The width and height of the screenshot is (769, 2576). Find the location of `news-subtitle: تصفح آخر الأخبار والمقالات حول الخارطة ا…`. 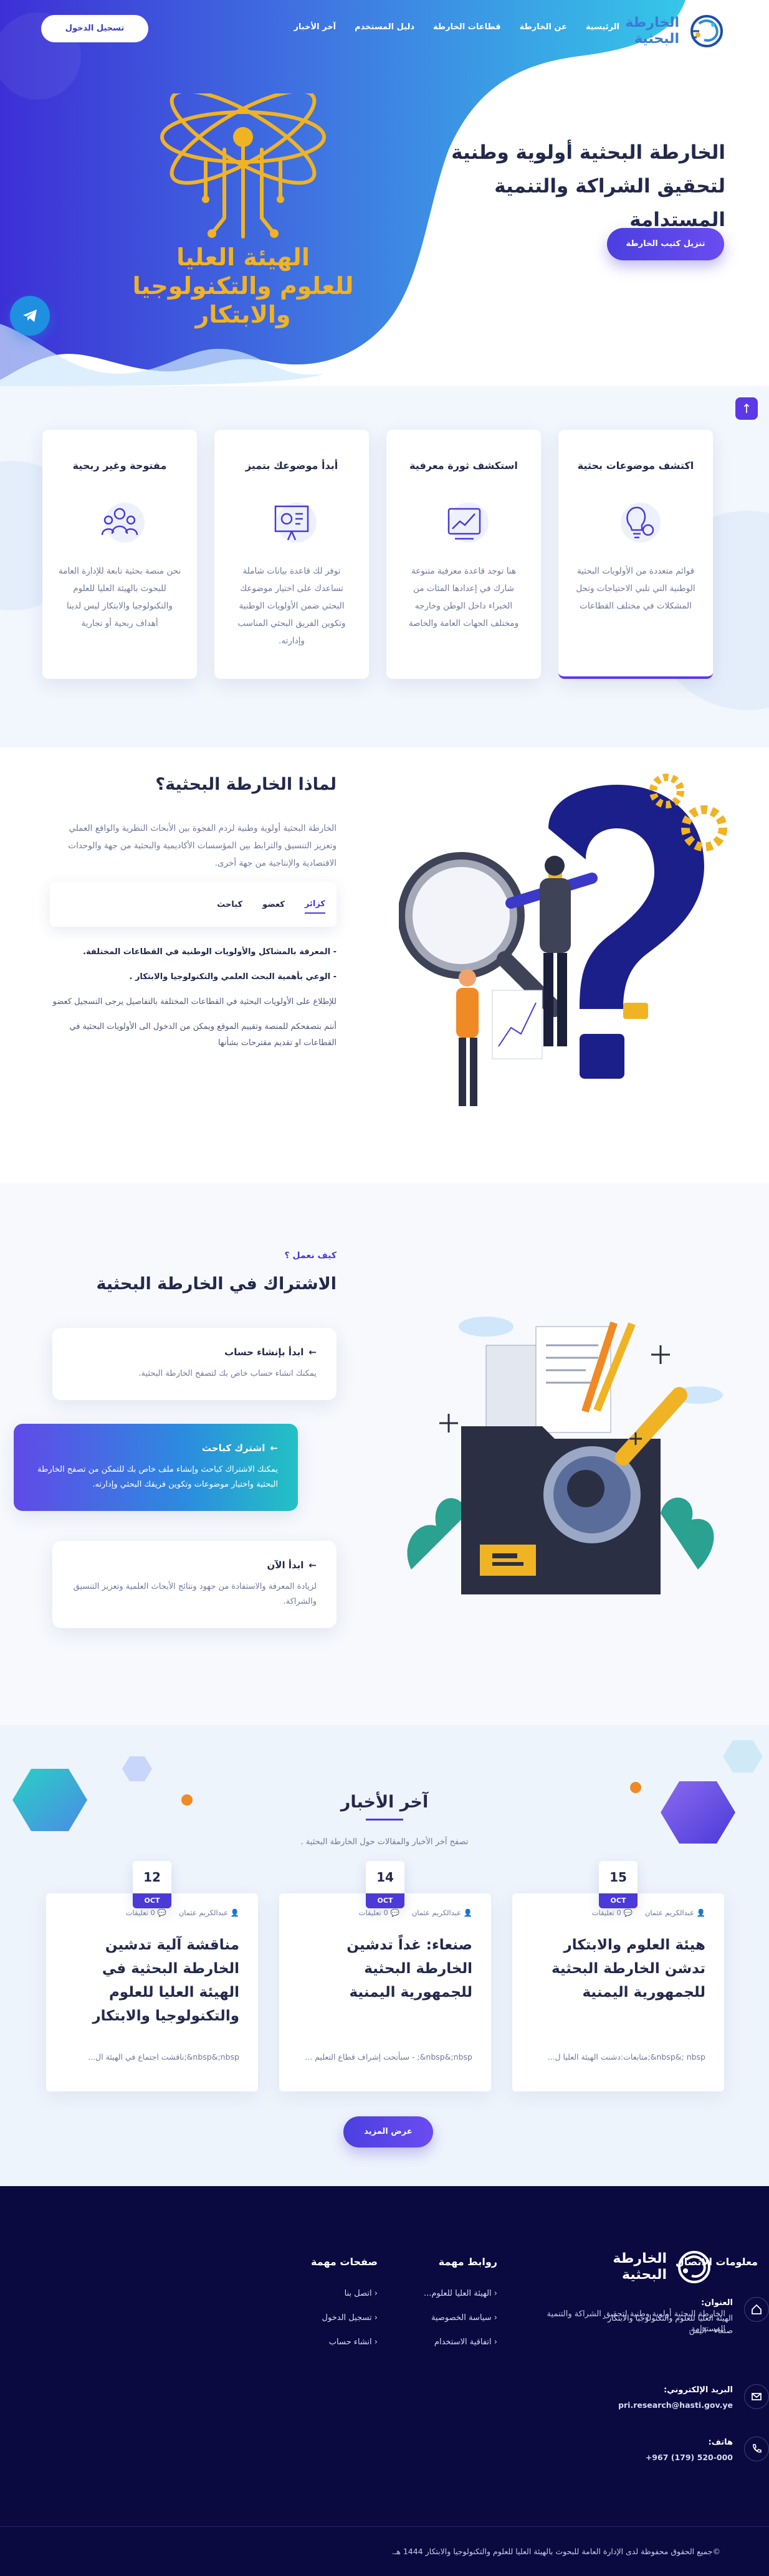

news-subtitle: تصفح آخر الأخبار والمقالات حول الخارطة ا… is located at coordinates (384, 1842).